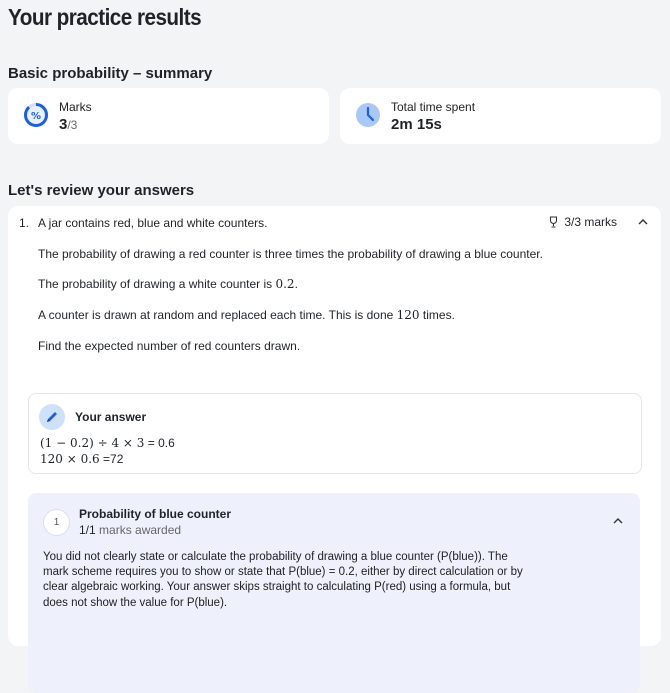  What do you see at coordinates (52, 417) in the screenshot?
I see `pencil-icon` at bounding box center [52, 417].